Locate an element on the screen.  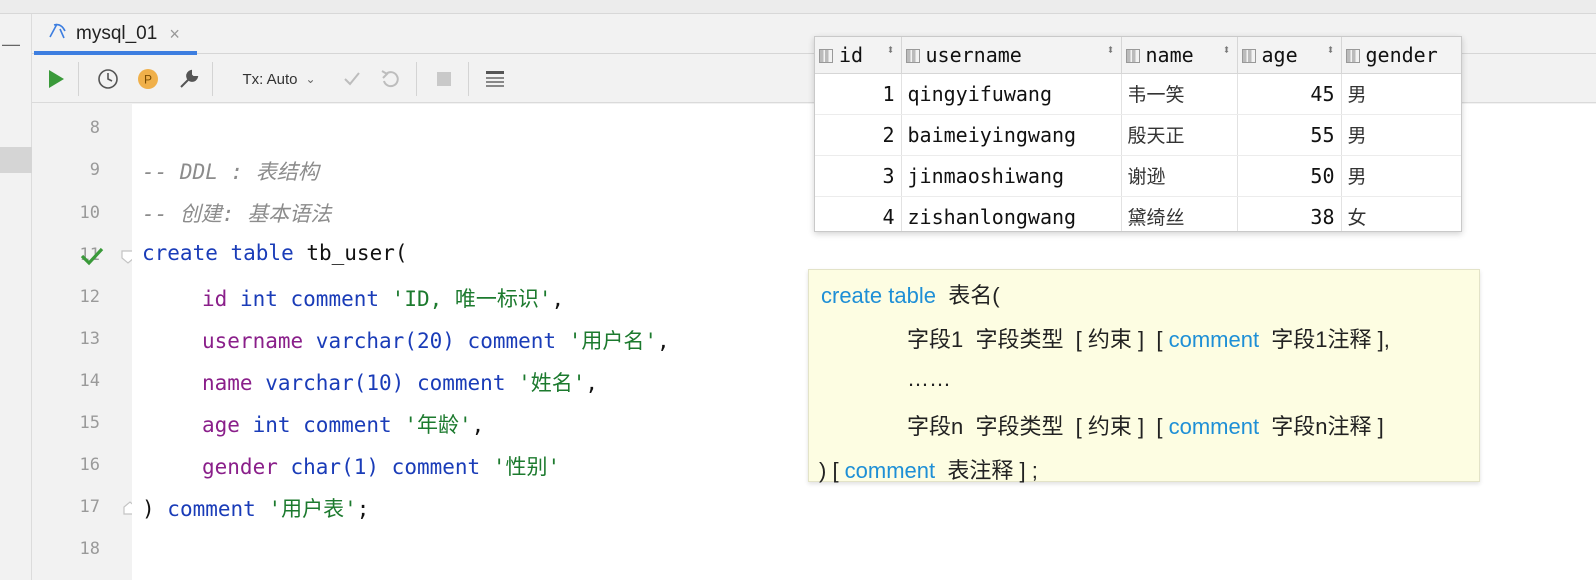
selected-strip-item is located at coordinates (16, 160).